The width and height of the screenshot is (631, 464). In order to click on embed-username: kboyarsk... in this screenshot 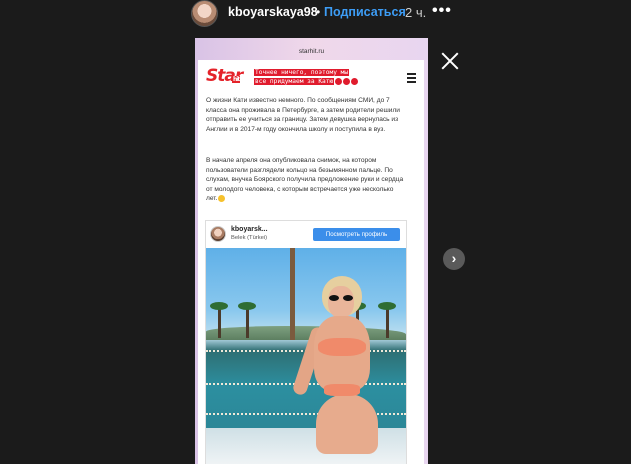, I will do `click(249, 229)`.